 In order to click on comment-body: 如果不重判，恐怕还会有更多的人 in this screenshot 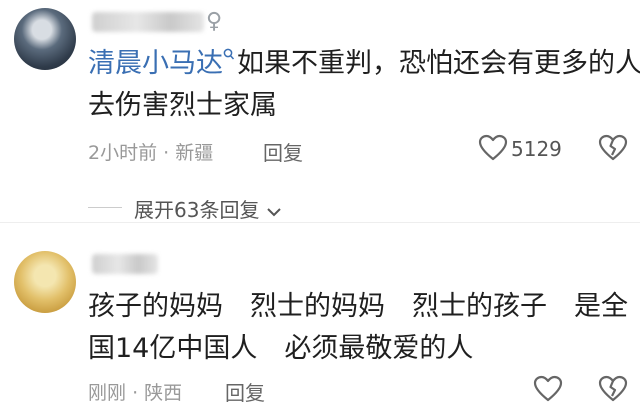, I will do `click(438, 63)`.